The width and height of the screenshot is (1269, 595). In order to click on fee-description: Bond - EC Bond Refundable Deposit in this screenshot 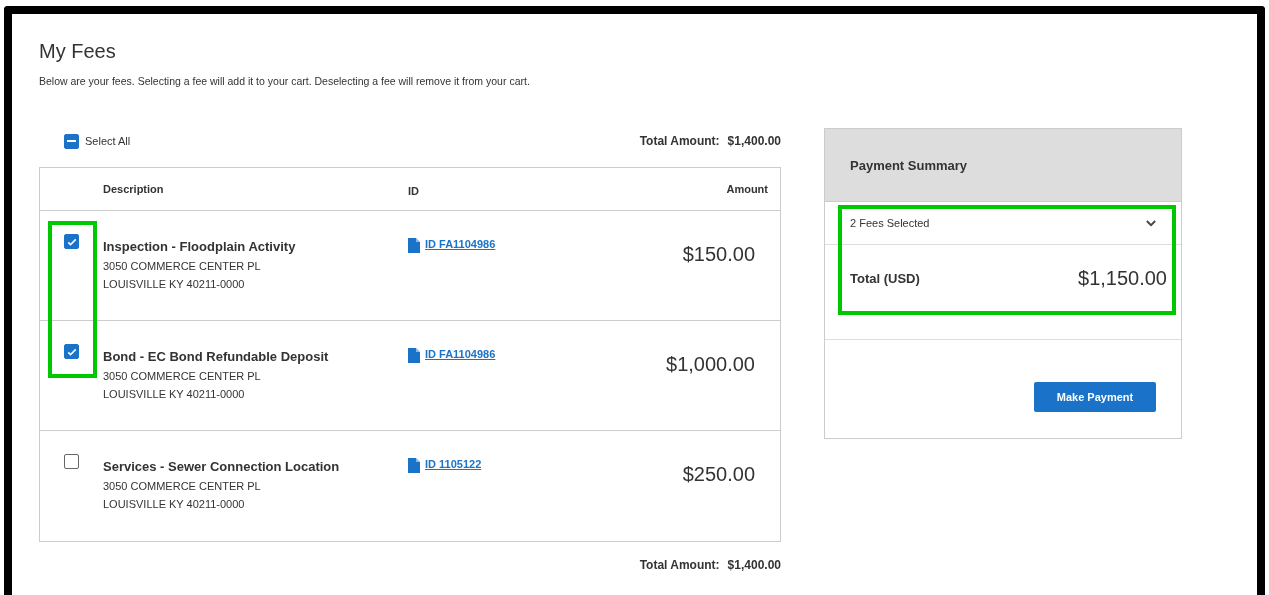, I will do `click(216, 356)`.